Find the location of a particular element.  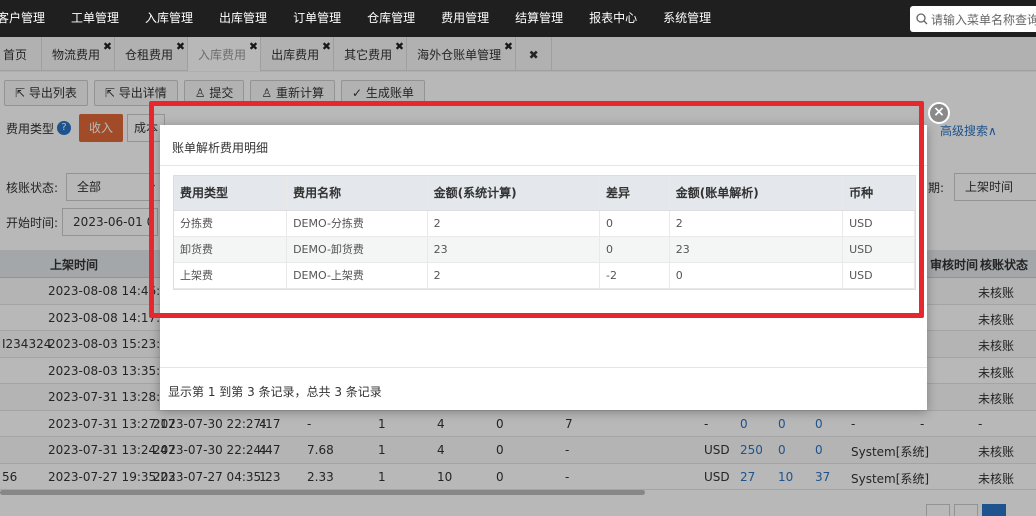

nav-item: 系统管理 is located at coordinates (687, 18).